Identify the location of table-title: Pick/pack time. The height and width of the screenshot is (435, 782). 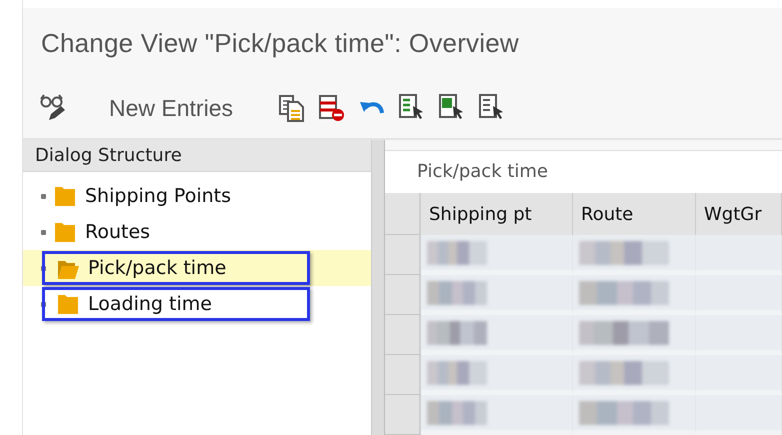
(483, 172).